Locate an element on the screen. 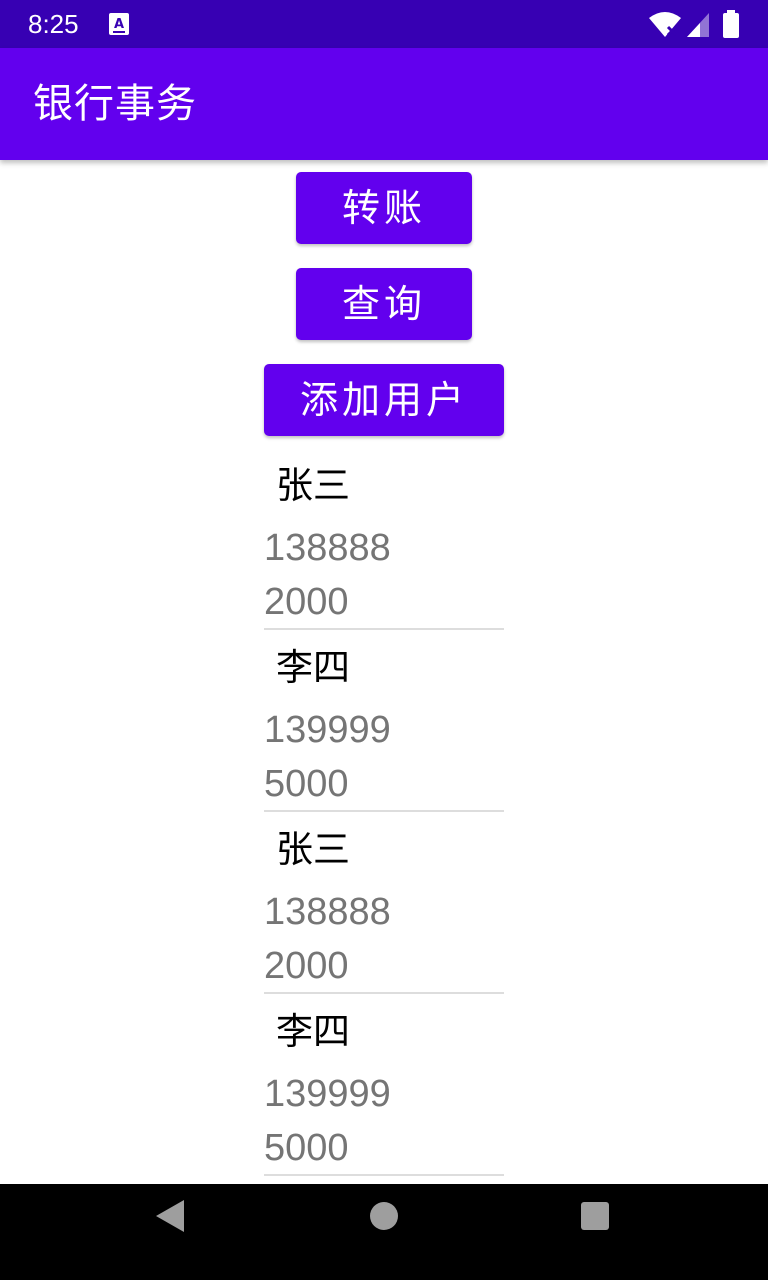 The width and height of the screenshot is (768, 1280). add-user-button: 添加用户 is located at coordinates (384, 400).